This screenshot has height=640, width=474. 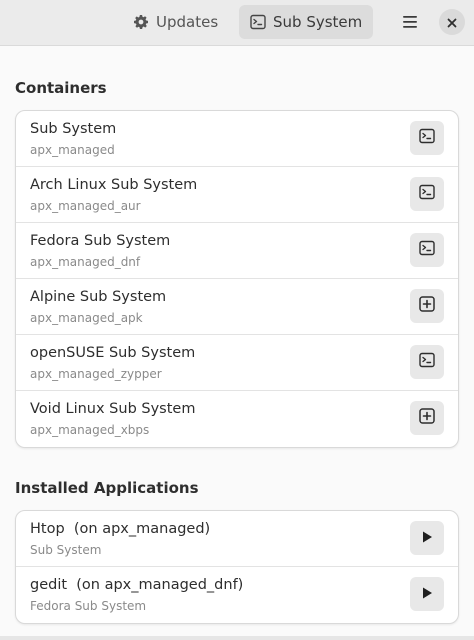 I want to click on tab-updates: Updates, so click(x=175, y=22).